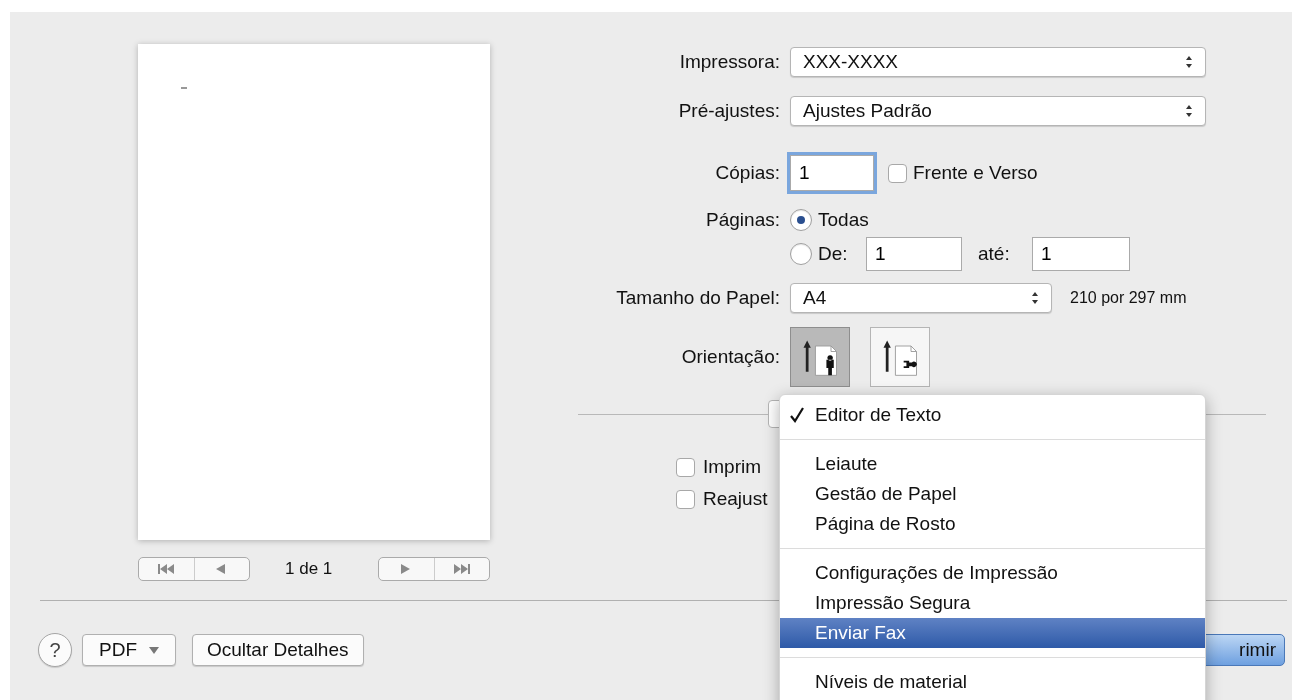 This screenshot has width=1292, height=700. What do you see at coordinates (992, 415) in the screenshot?
I see `menu-item: Editor de Texto` at bounding box center [992, 415].